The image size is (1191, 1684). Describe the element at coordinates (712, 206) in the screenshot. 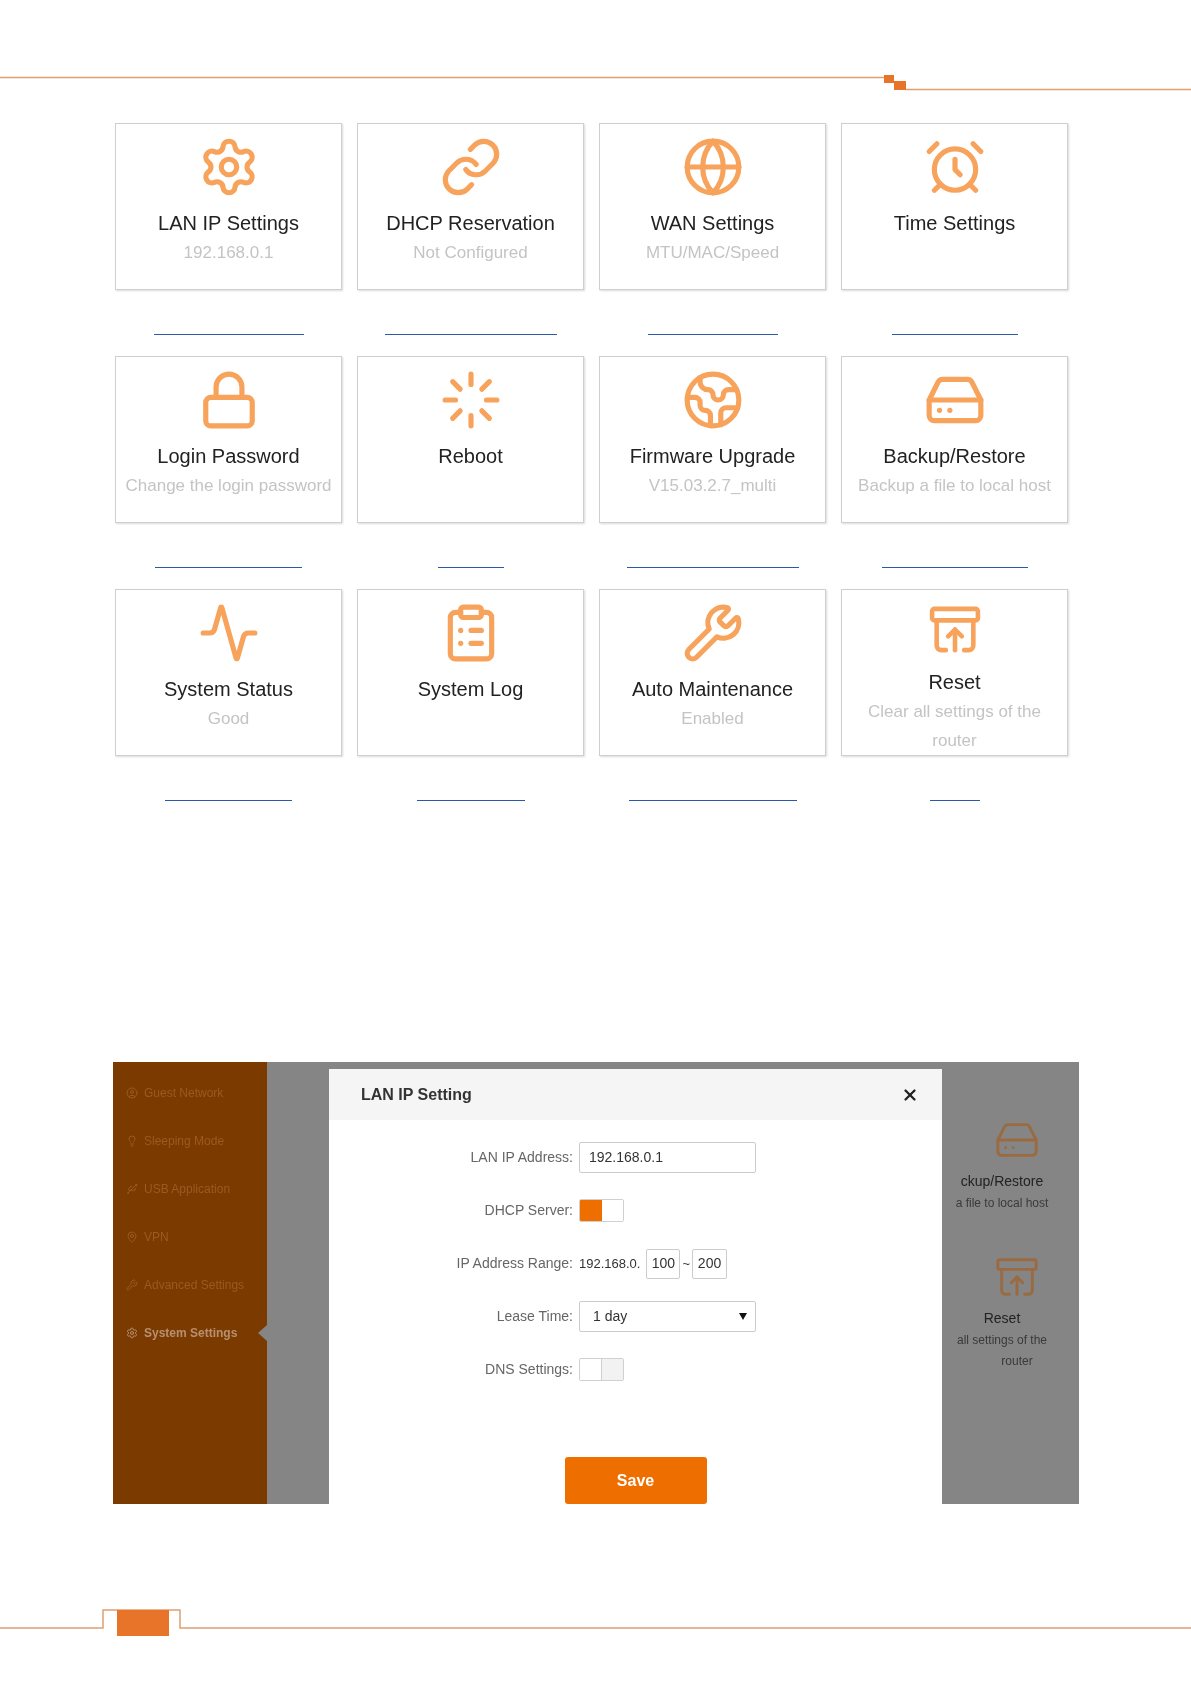

I see `settings-tile: WAN Settings MTU/MAC/Speed` at that location.